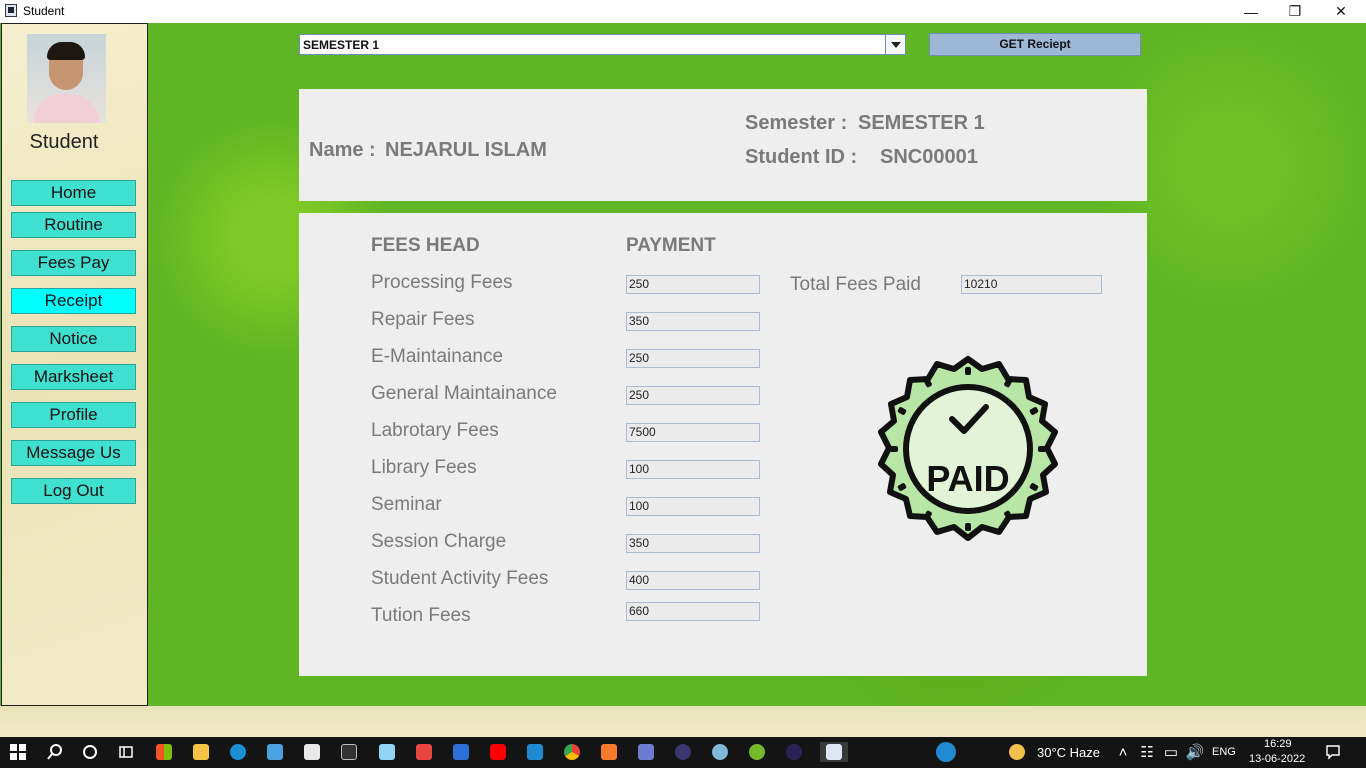 The height and width of the screenshot is (768, 1366). Describe the element at coordinates (73, 301) in the screenshot. I see `sidebar-item-receipt: Receipt` at that location.